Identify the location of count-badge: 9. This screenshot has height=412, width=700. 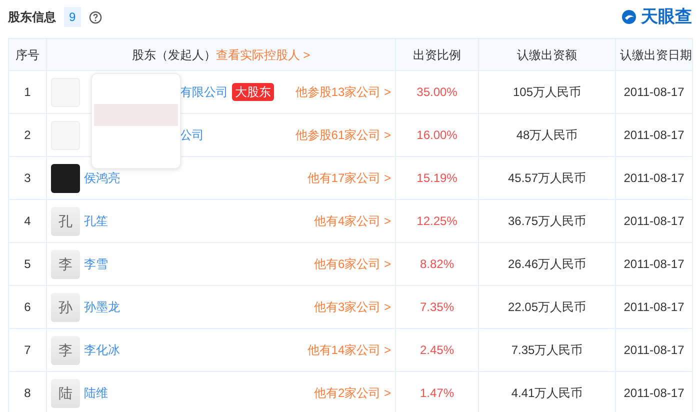
(72, 17).